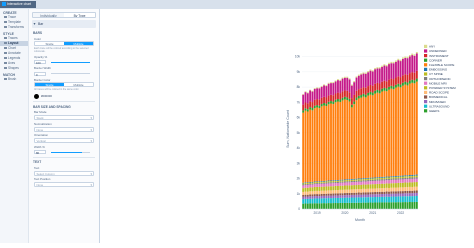 The image size is (474, 248). I want to click on border-color-single-option: Single, so click(49, 84).